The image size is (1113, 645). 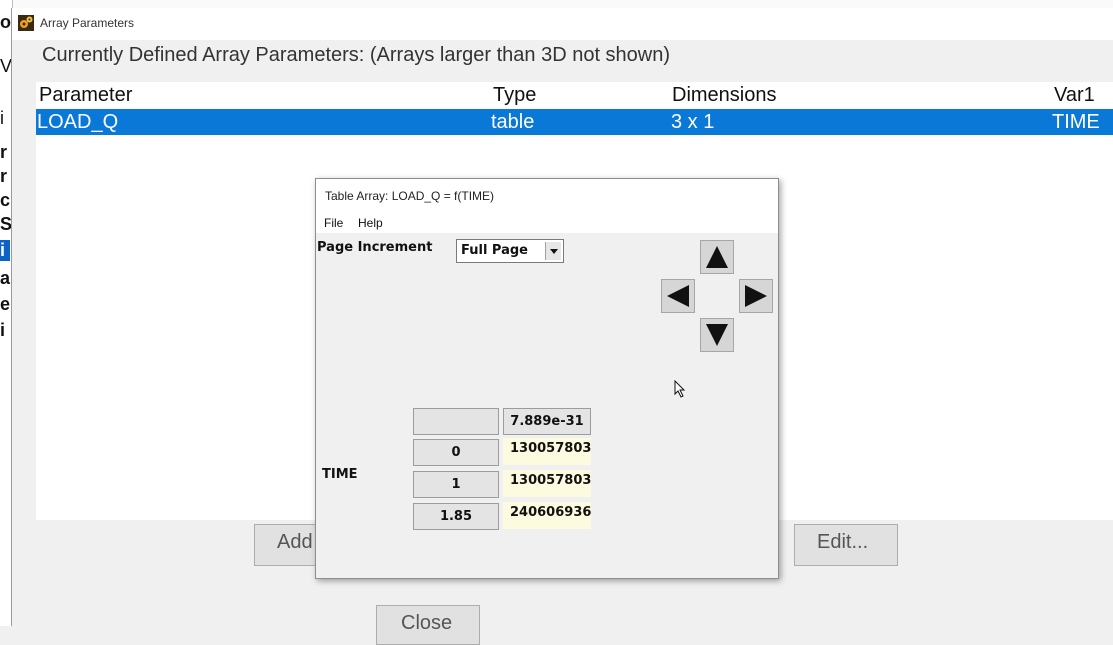 I want to click on column-header-var1: Var1, so click(x=1074, y=95).